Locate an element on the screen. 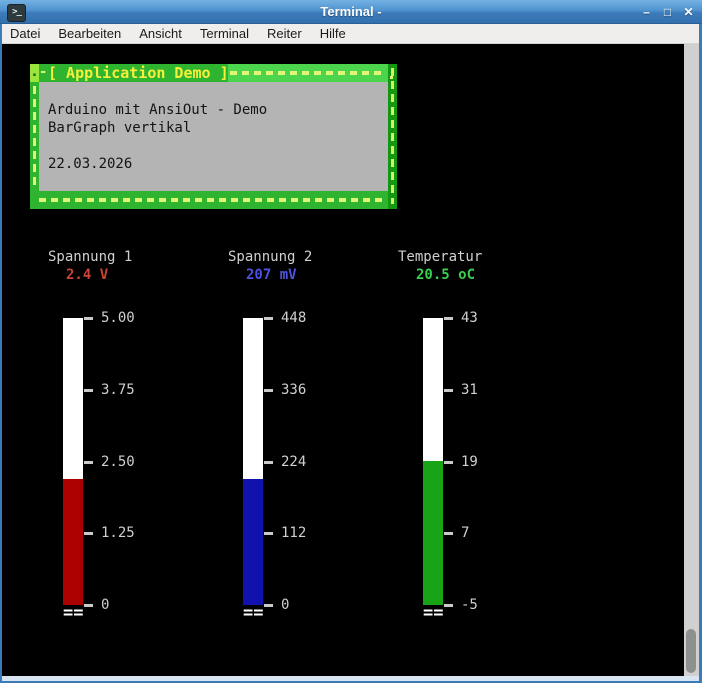 This screenshot has width=702, height=683. tick-label: 336 is located at coordinates (294, 390).